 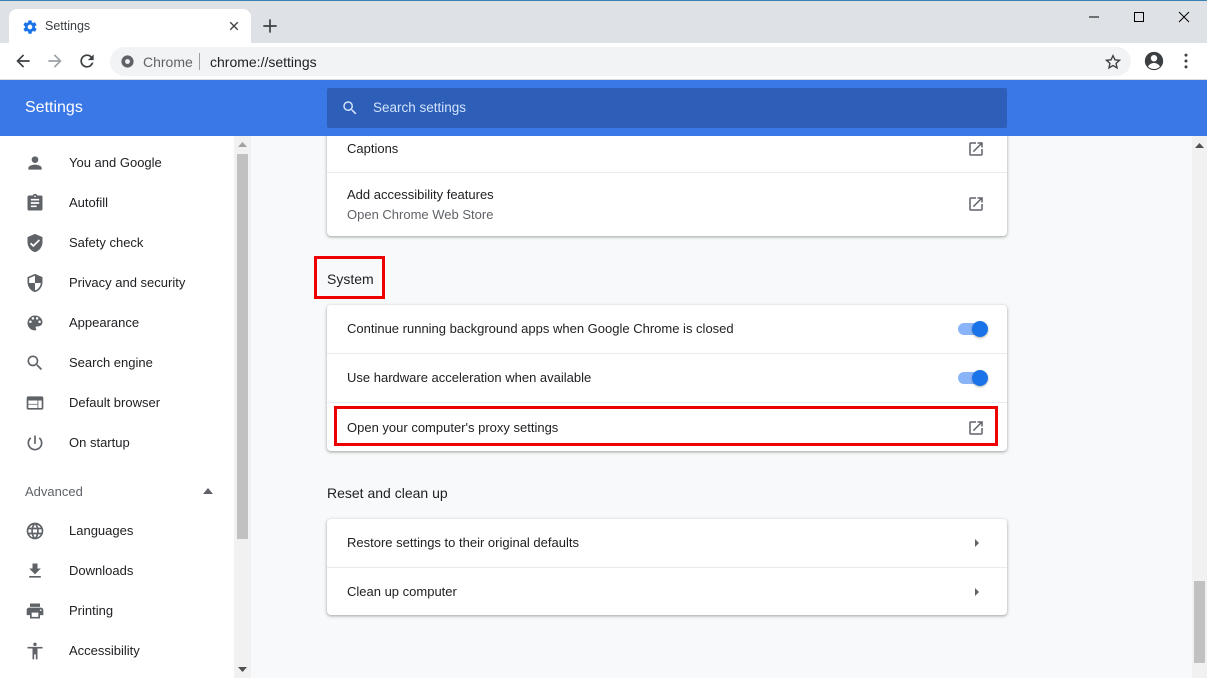 What do you see at coordinates (35, 403) in the screenshot?
I see `browser-icon` at bounding box center [35, 403].